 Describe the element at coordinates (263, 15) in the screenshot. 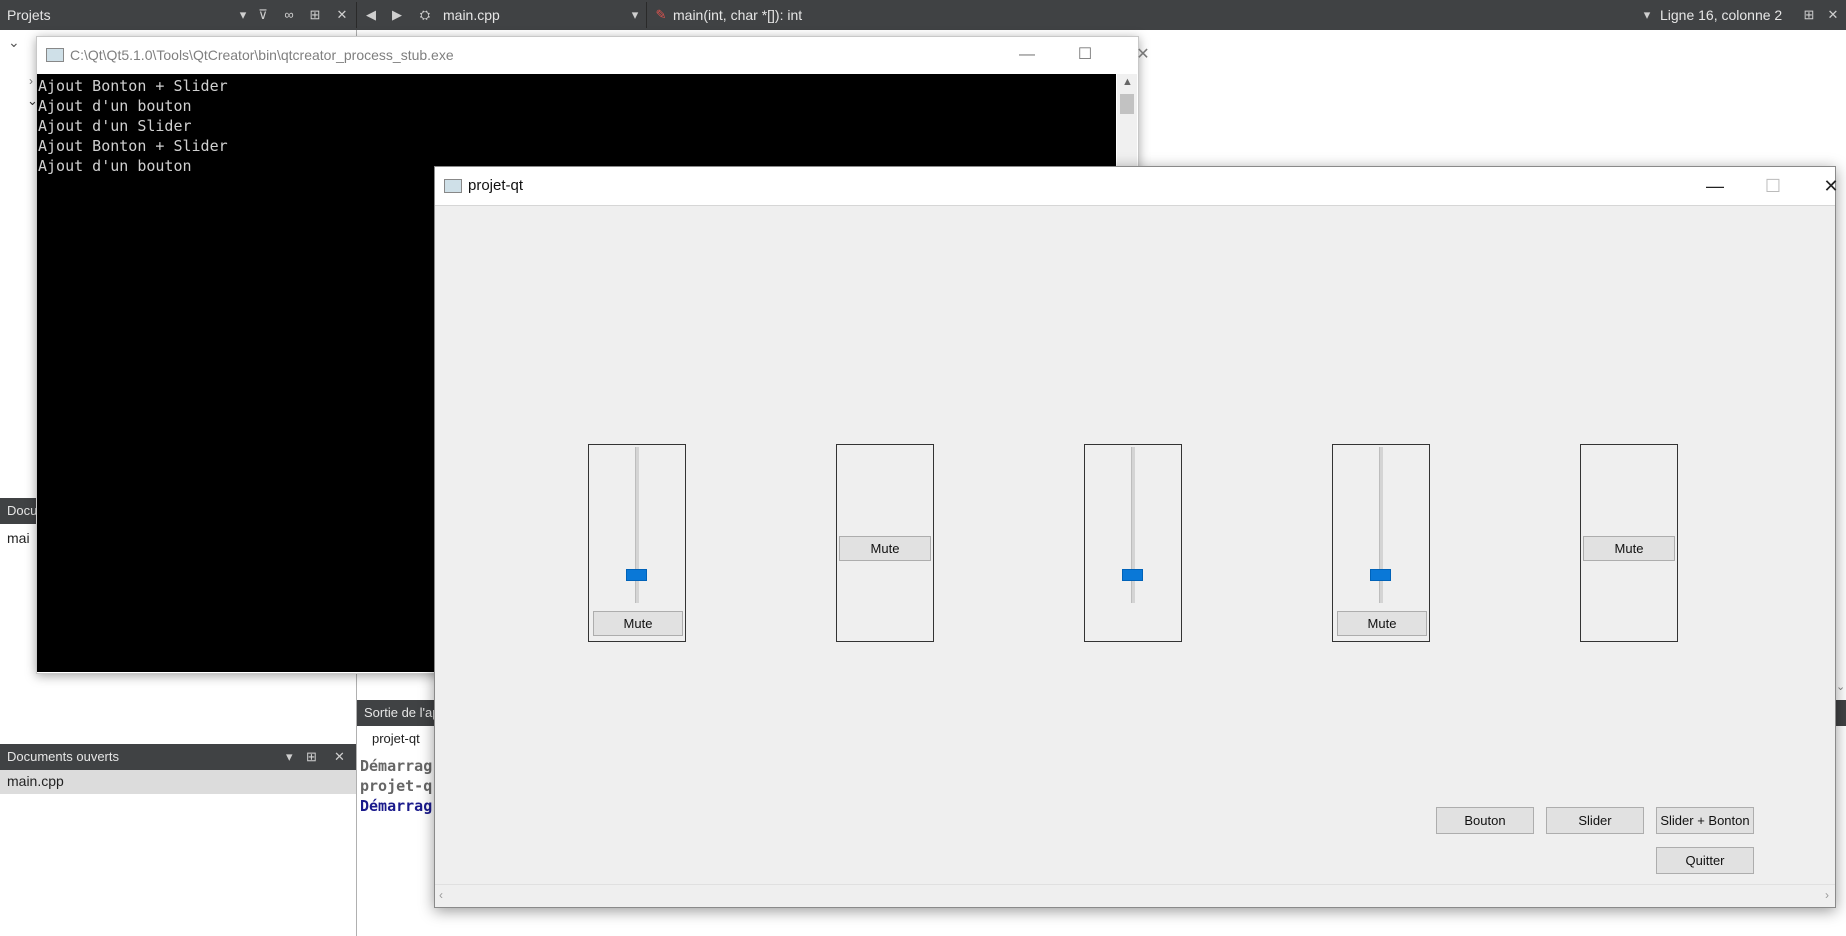

I see `filter-icon: ⊽` at that location.